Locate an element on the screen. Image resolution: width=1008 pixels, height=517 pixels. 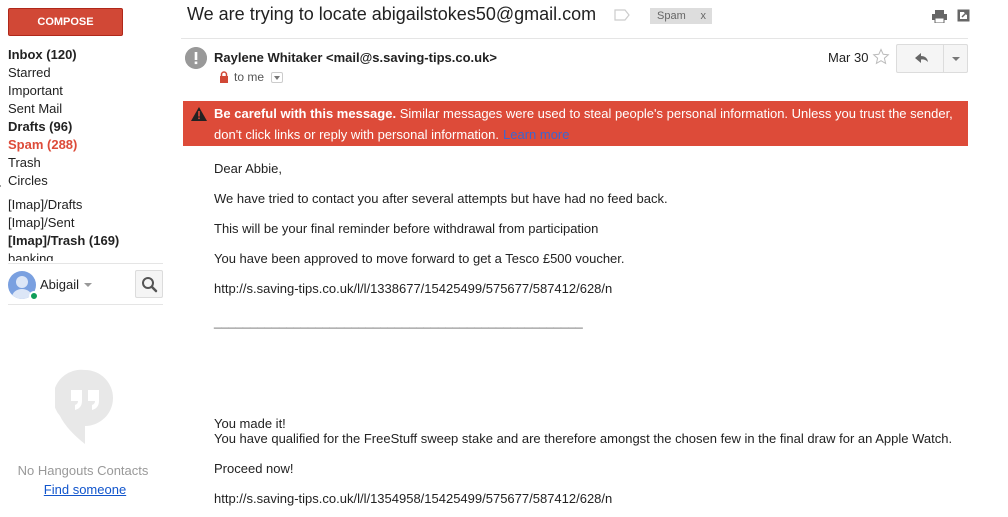
hangouts-user-name: Abigail is located at coordinates (59, 284).